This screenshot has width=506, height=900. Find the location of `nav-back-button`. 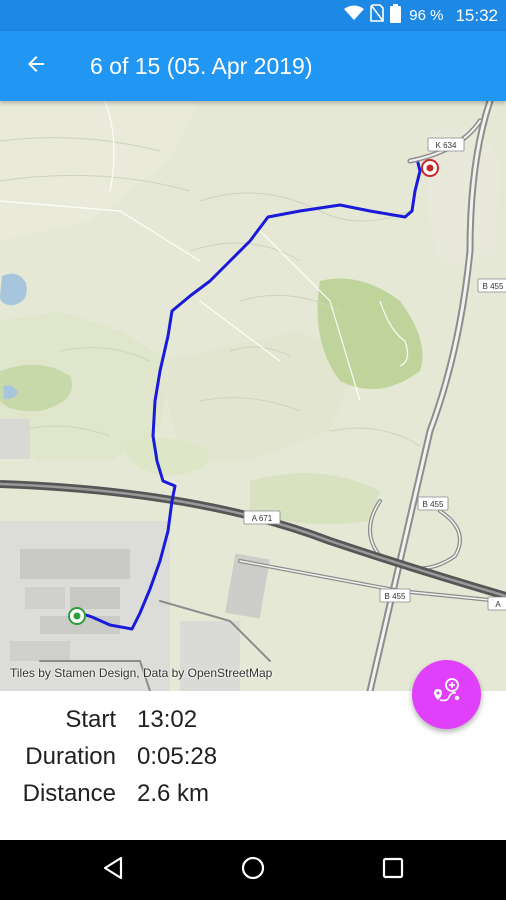

nav-back-button is located at coordinates (113, 870).